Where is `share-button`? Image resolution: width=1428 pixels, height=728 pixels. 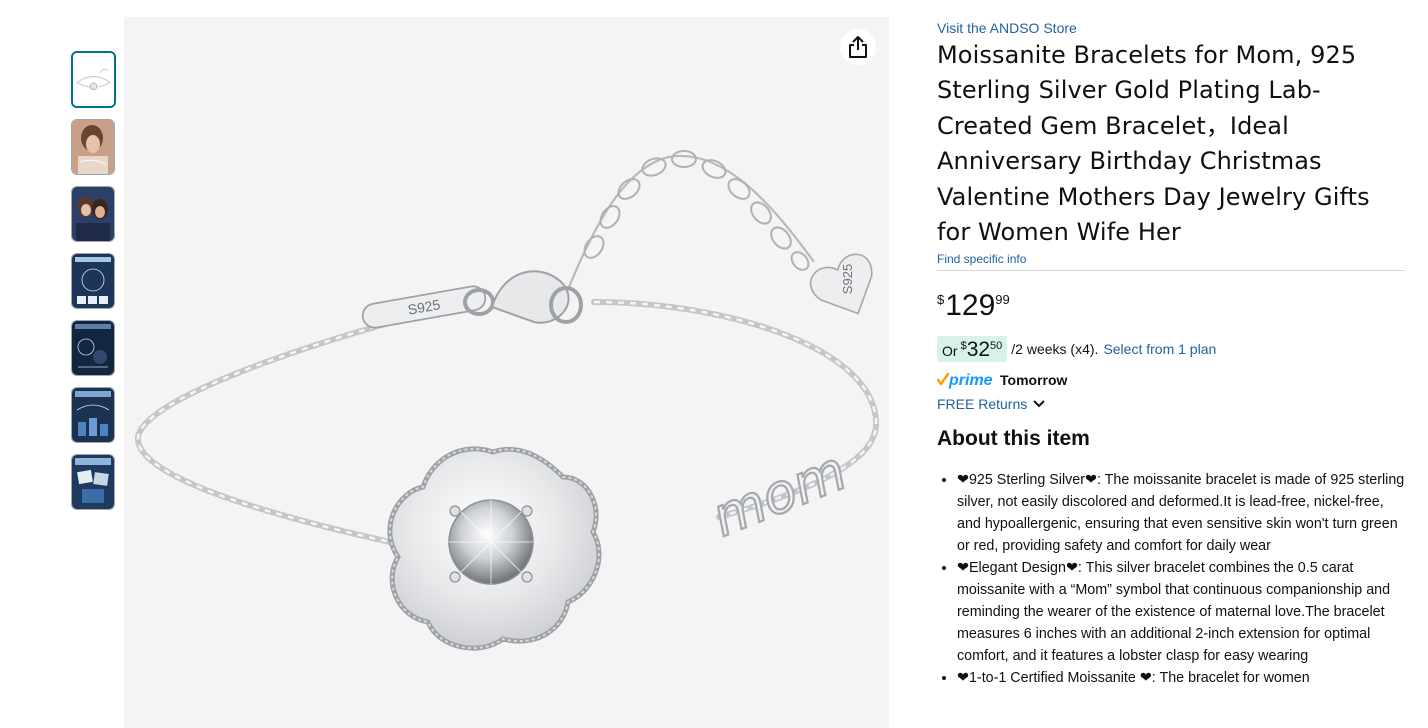 share-button is located at coordinates (858, 47).